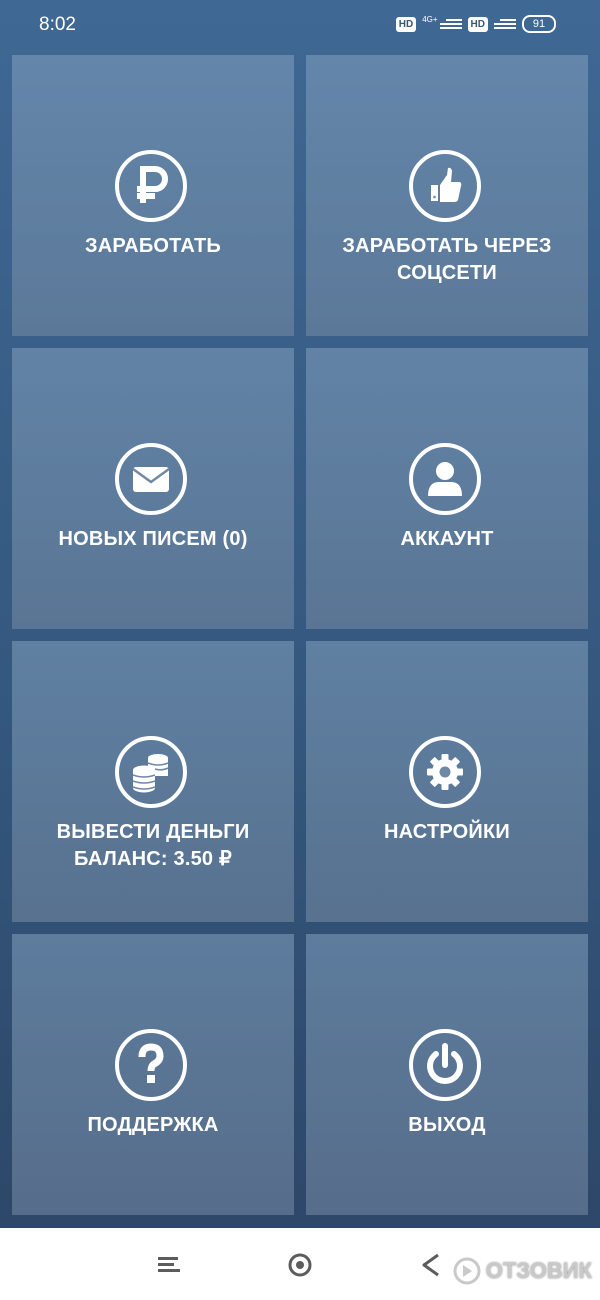  I want to click on tile-withdraw-label: ВЫВЕСТИ ДЕНЬГИ БАЛАНС: 3.50 ₽, so click(153, 846).